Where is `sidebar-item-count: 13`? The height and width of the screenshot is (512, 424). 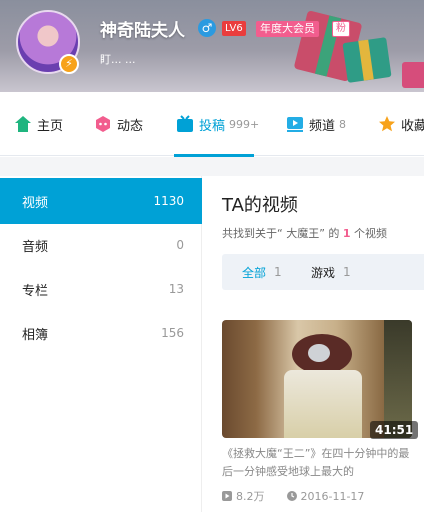 sidebar-item-count: 13 is located at coordinates (176, 289).